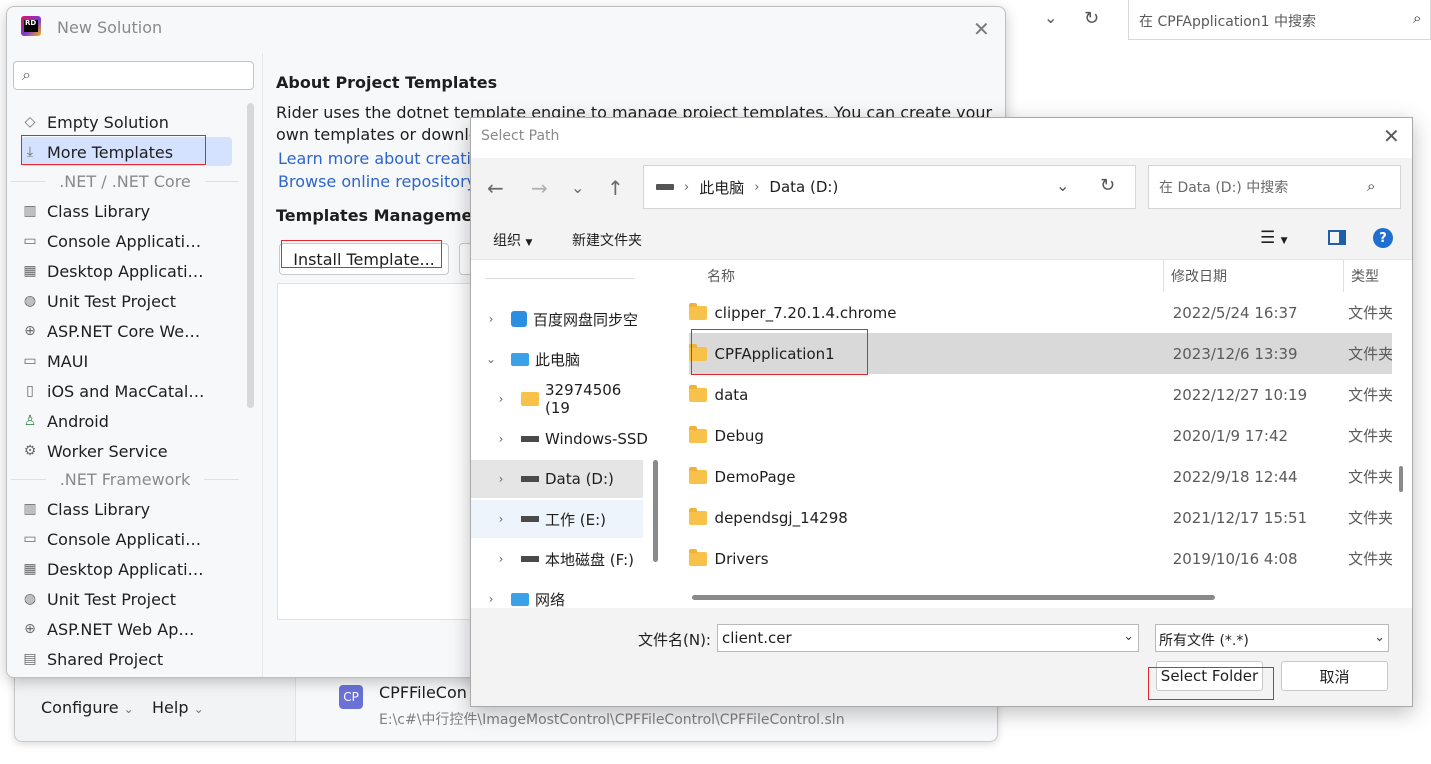 The image size is (1431, 764). Describe the element at coordinates (1334, 676) in the screenshot. I see `cancel-button: 取消` at that location.